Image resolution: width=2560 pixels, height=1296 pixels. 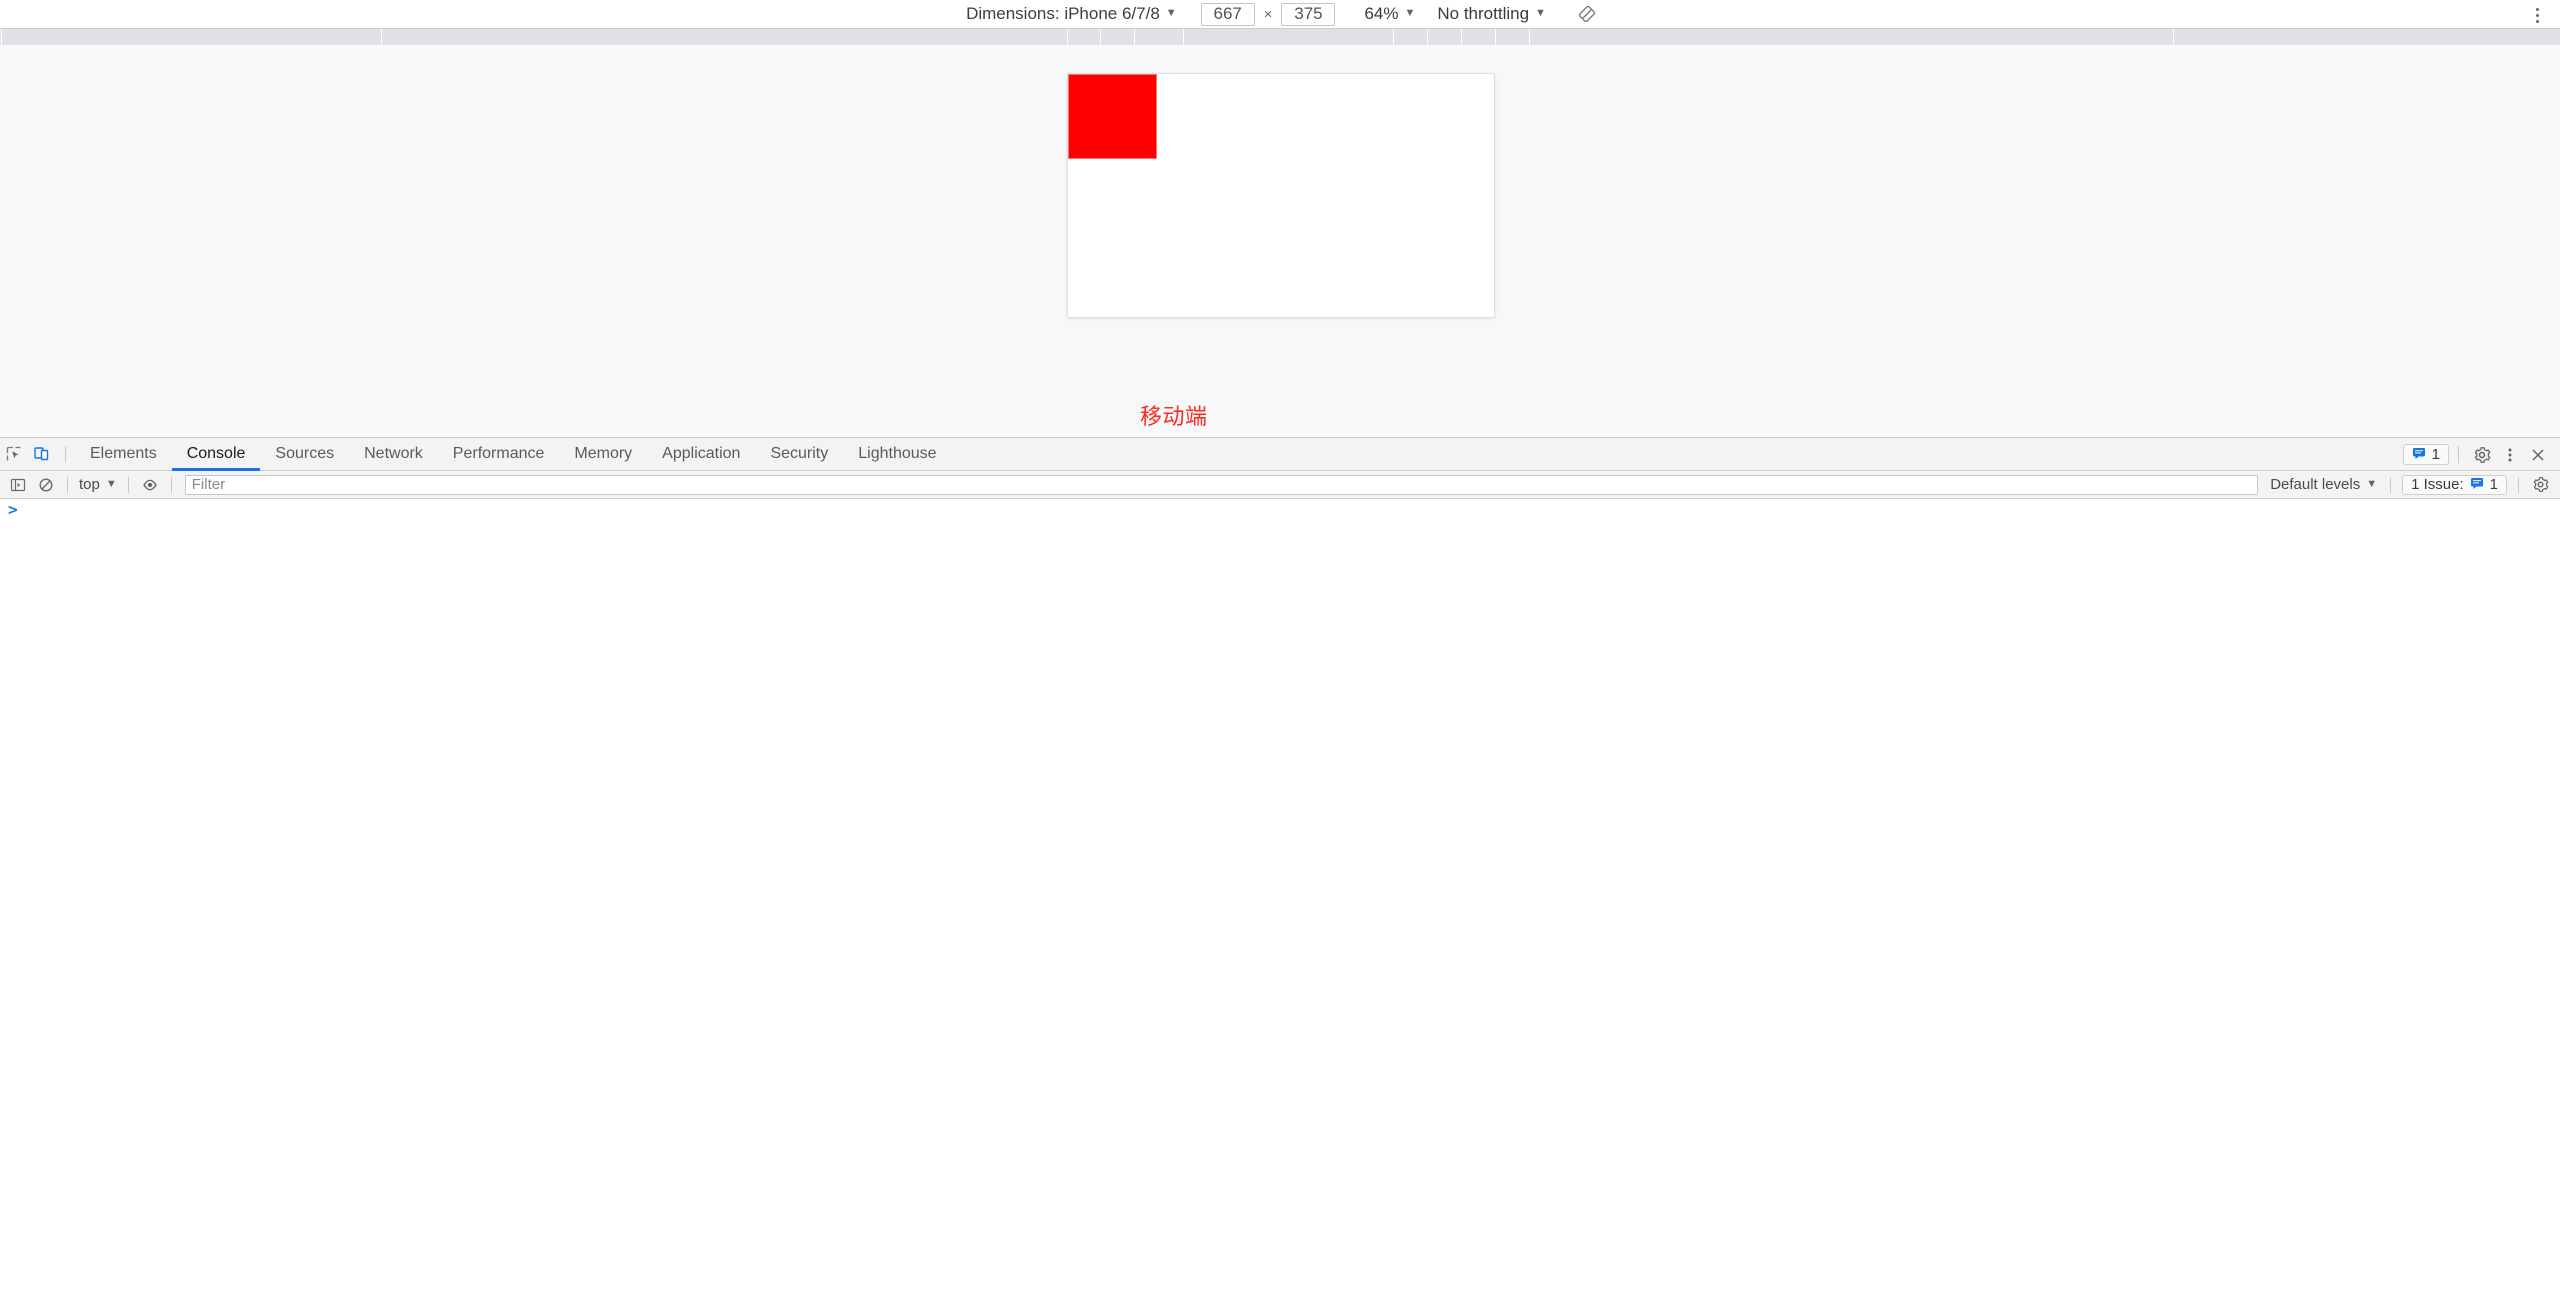 I want to click on tab-memory: Memory, so click(x=603, y=454).